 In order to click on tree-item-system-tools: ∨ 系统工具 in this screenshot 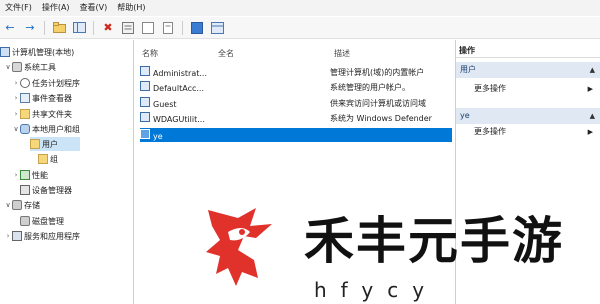, I will do `click(30, 67)`.